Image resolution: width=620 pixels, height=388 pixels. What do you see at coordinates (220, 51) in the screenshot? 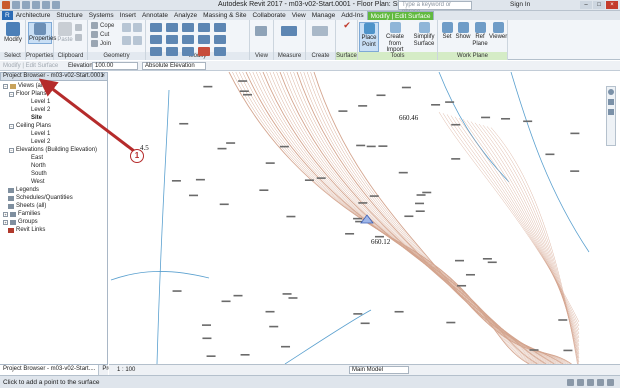
I see `split-gap-icon` at bounding box center [220, 51].